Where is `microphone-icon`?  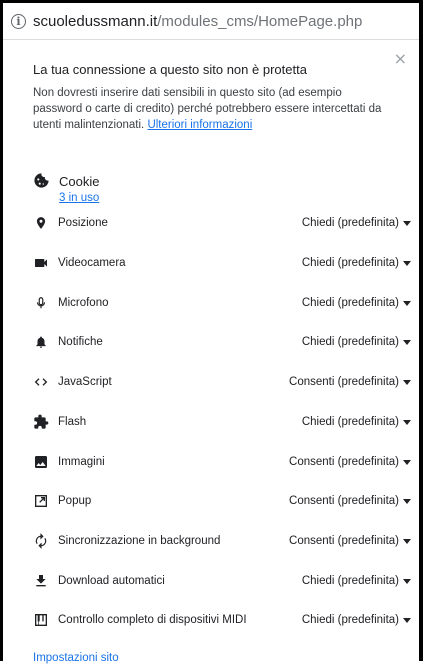
microphone-icon is located at coordinates (41, 303).